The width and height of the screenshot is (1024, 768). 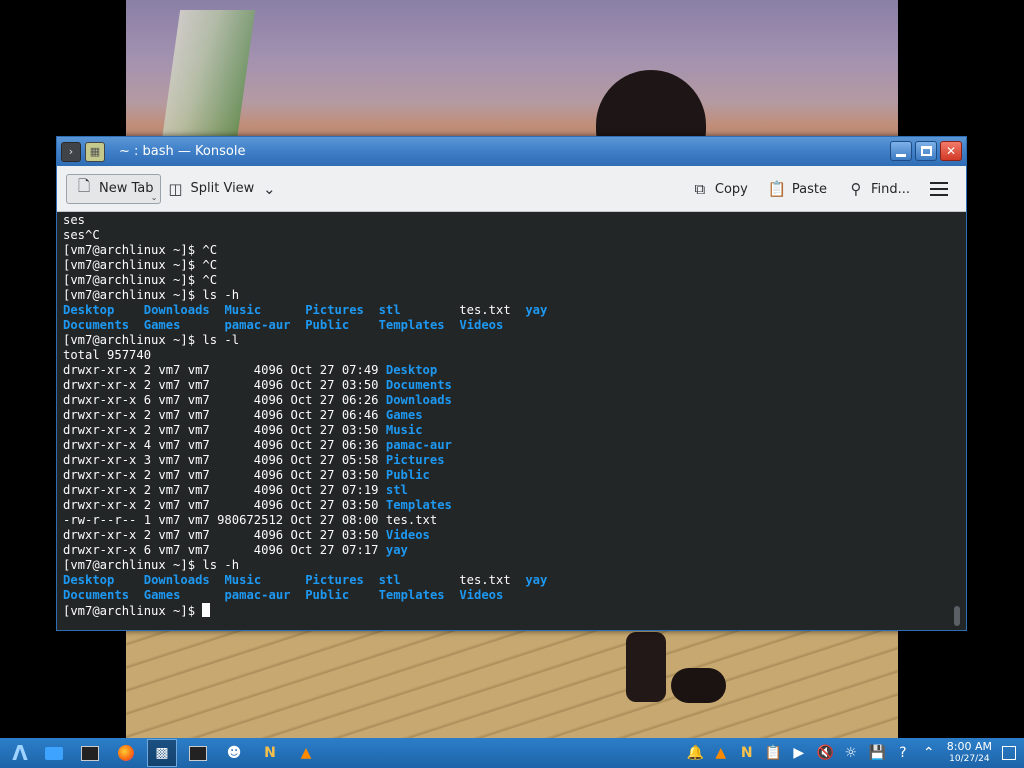 What do you see at coordinates (418, 505) in the screenshot?
I see `directory-name: Templates` at bounding box center [418, 505].